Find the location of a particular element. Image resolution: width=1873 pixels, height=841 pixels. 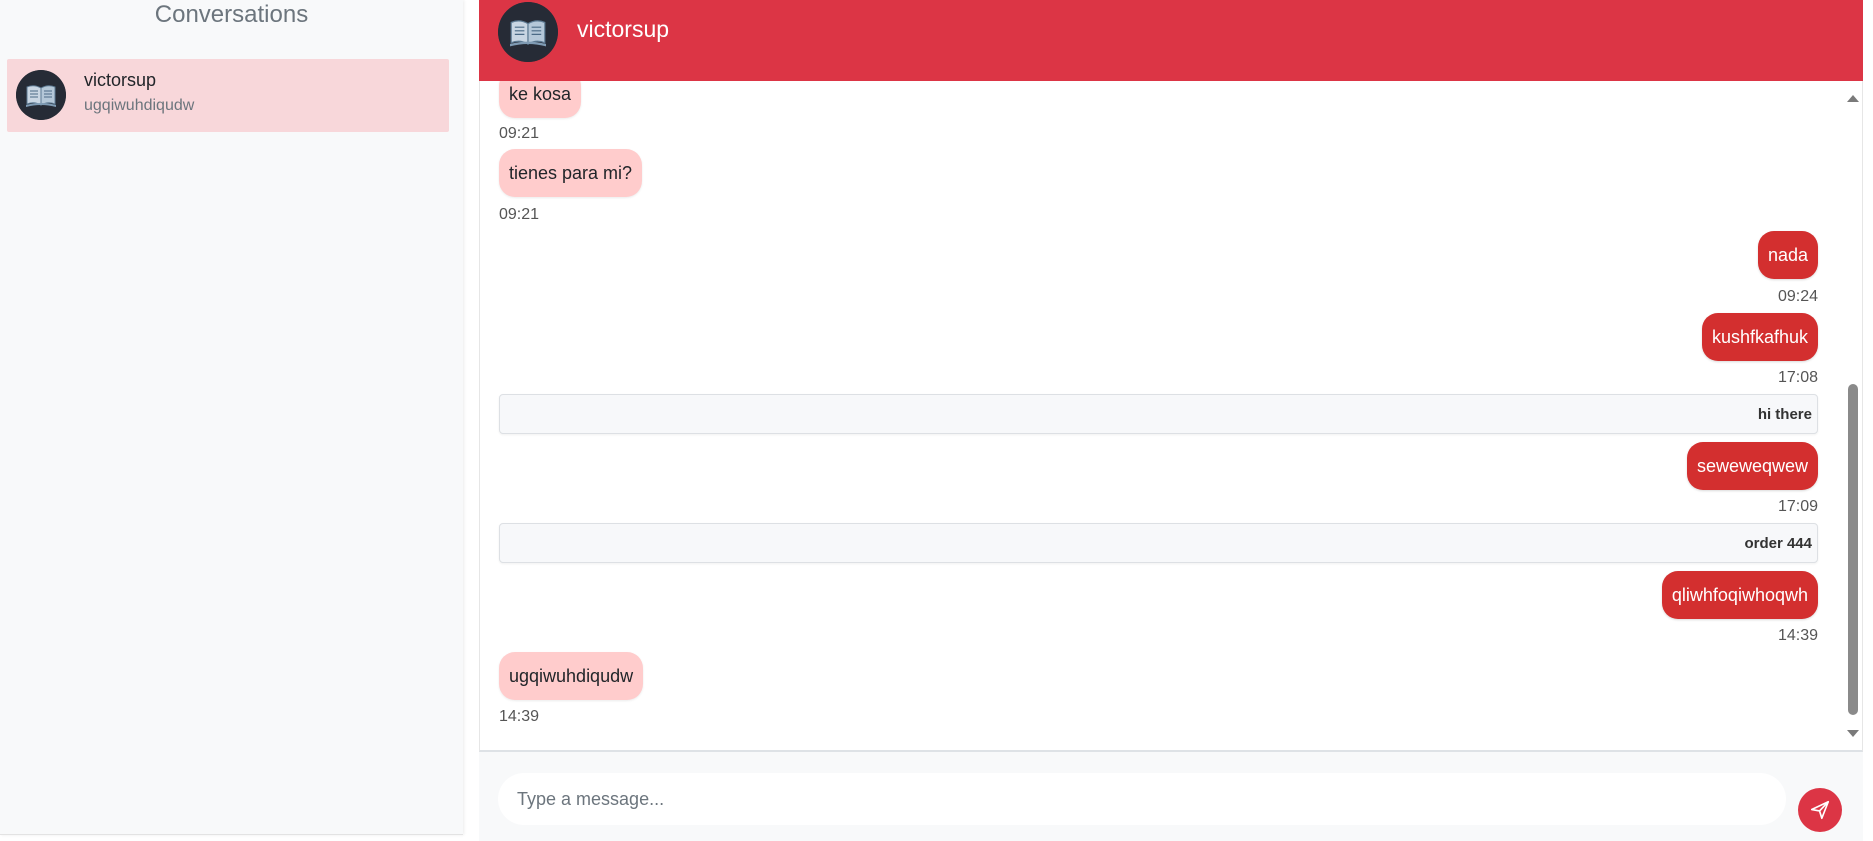

sidebar-title: Conversations is located at coordinates (231, 14).